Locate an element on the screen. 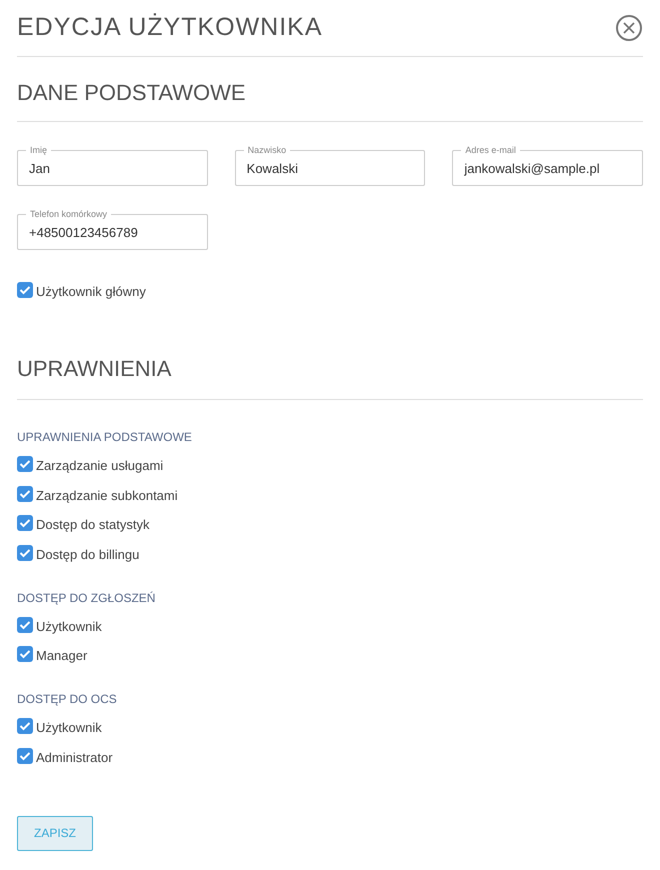 Image resolution: width=660 pixels, height=870 pixels. field-label: Adres e-mail is located at coordinates (490, 150).